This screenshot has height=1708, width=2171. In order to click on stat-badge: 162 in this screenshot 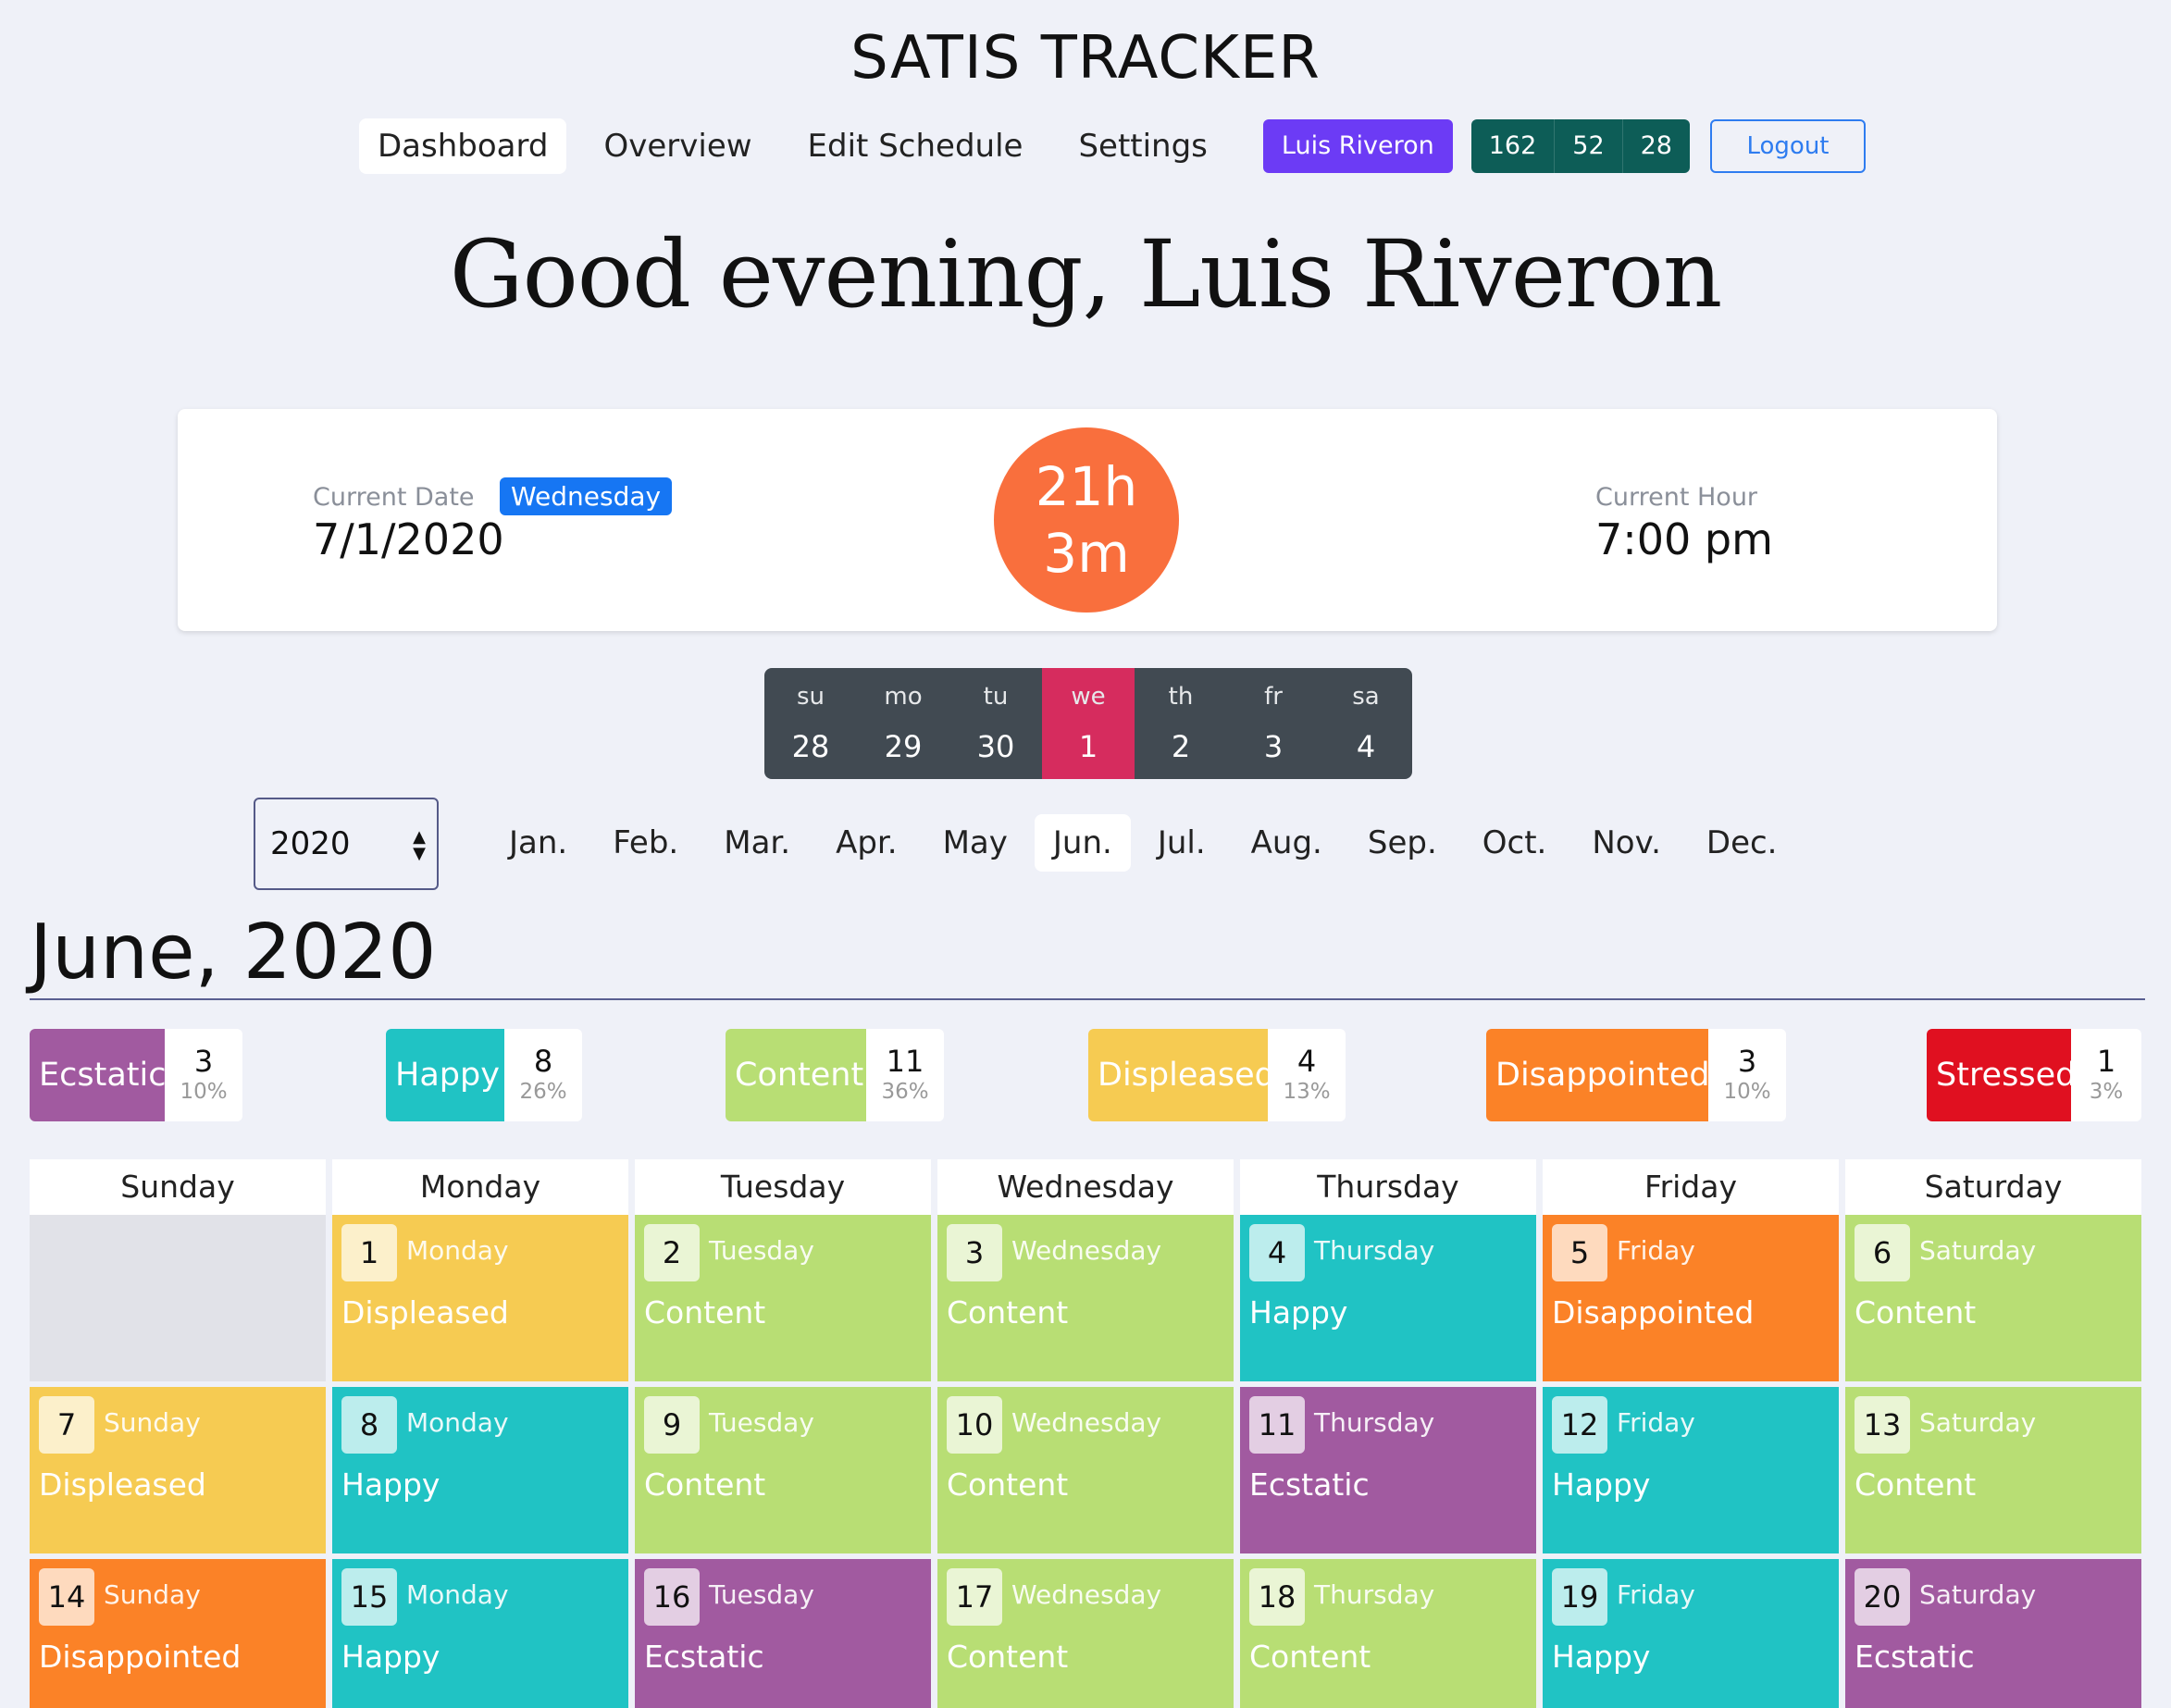, I will do `click(1513, 146)`.